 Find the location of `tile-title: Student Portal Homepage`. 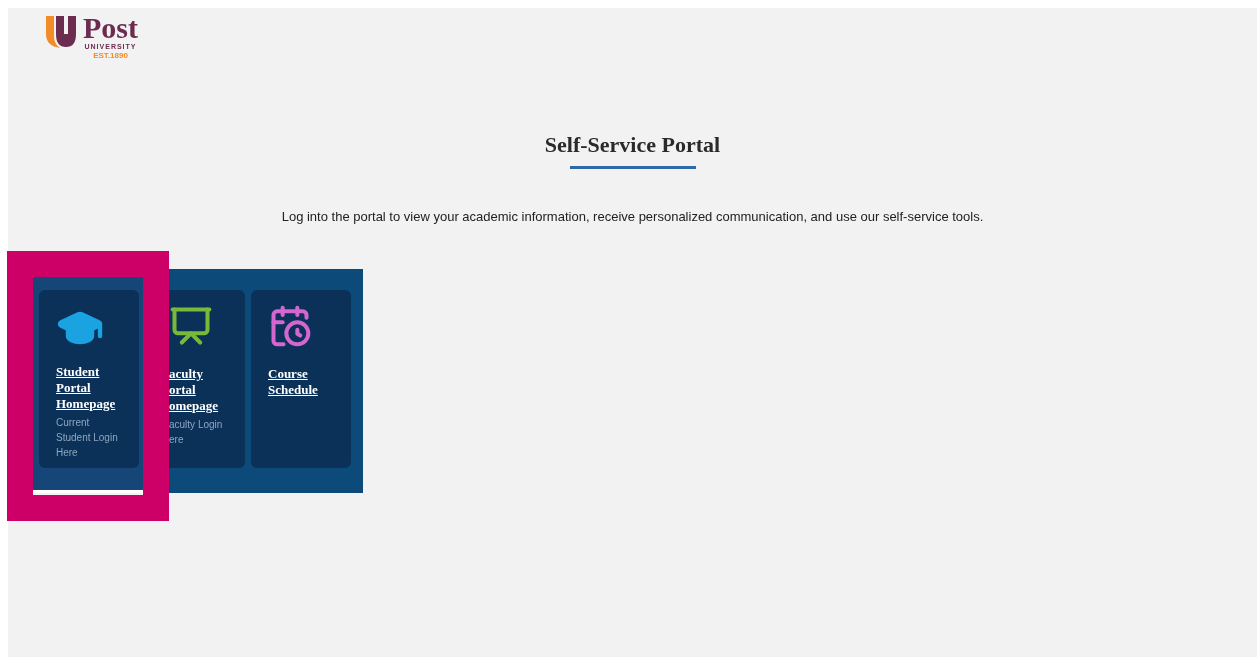

tile-title: Student Portal Homepage is located at coordinates (86, 387).